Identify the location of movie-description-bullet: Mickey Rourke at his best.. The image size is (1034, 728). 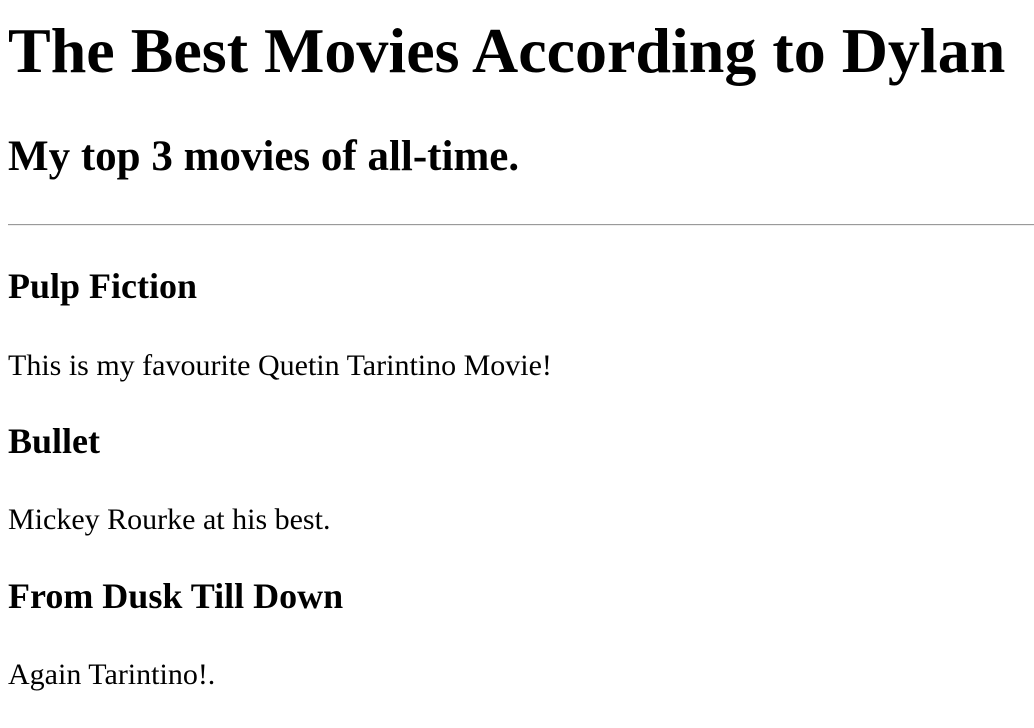
(169, 519).